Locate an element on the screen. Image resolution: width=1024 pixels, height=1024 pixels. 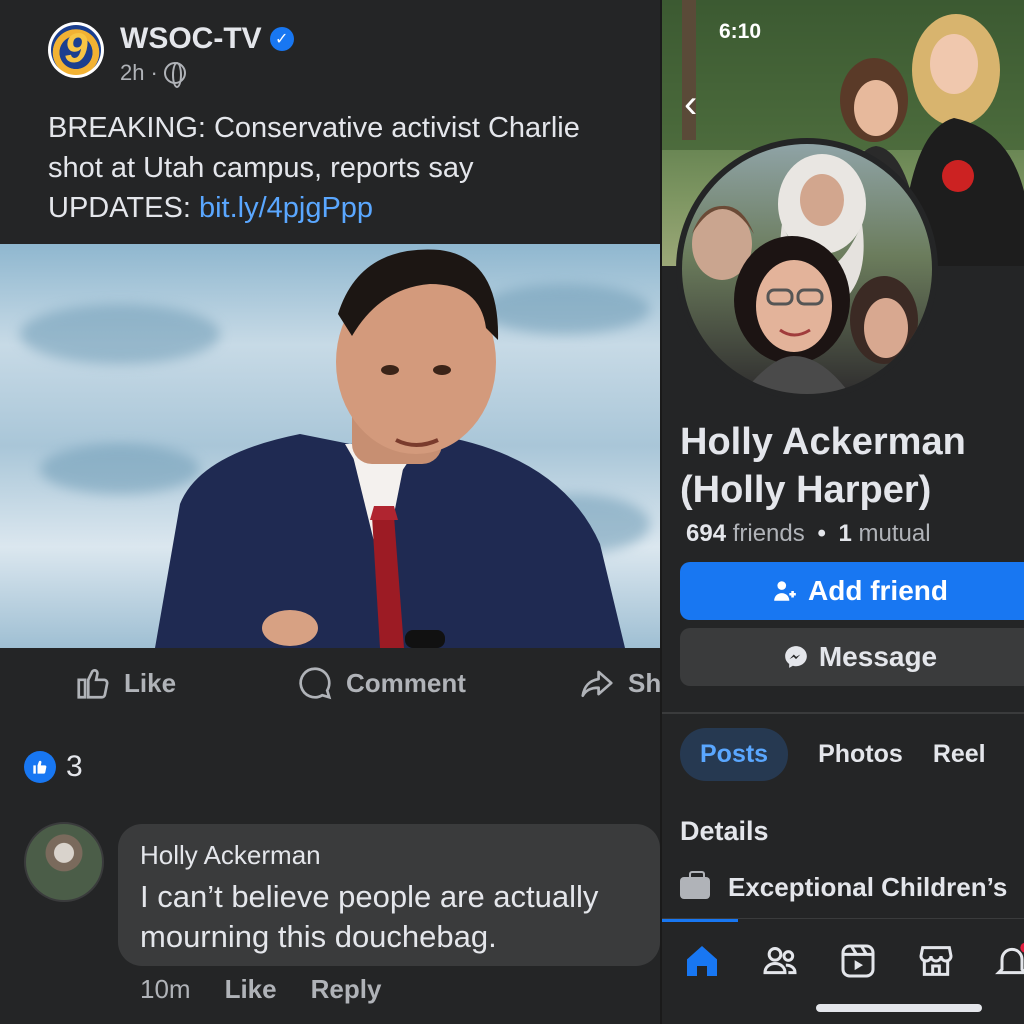
nav-active-indicator is located at coordinates (700, 920).